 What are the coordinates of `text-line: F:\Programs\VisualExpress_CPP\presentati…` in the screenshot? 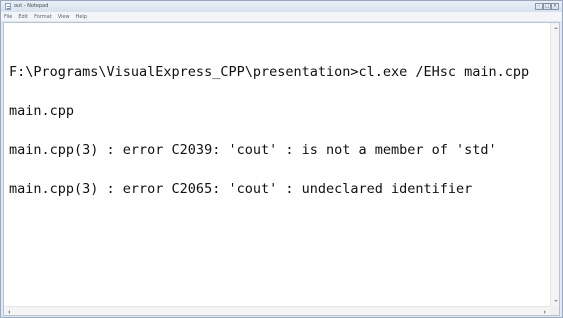 It's located at (269, 72).